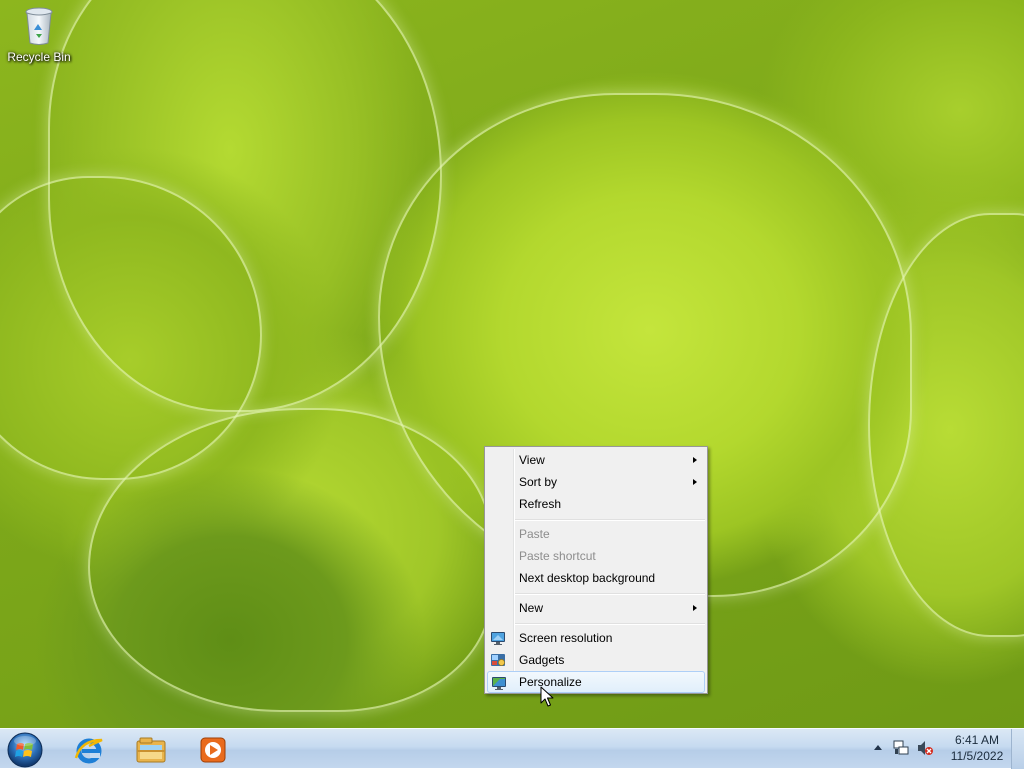 The image size is (1024, 772). I want to click on menu-item-label: Sort by, so click(538, 482).